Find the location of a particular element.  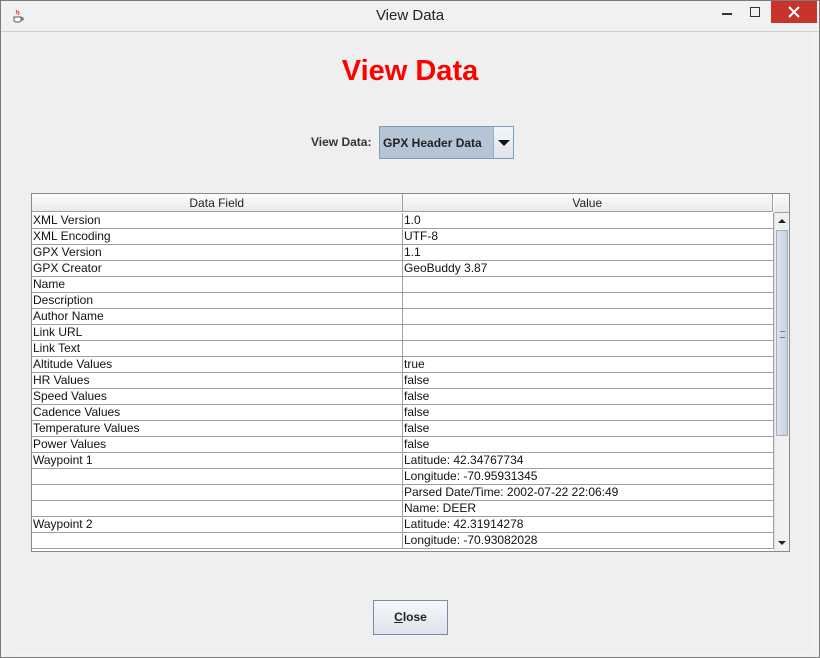

table-row: Longitude: -70.95931345 is located at coordinates (403, 477).